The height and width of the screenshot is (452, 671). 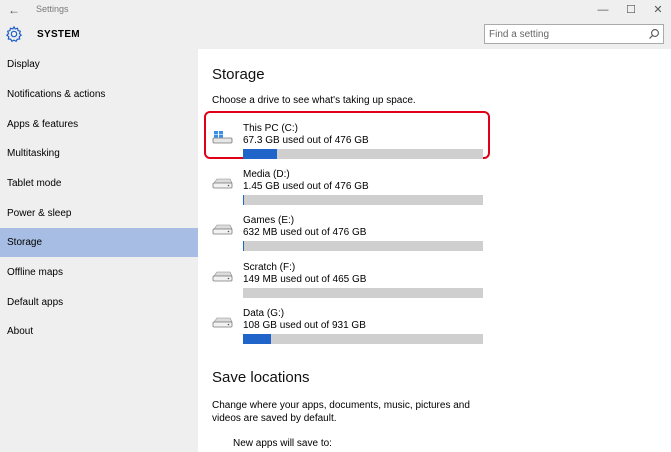 What do you see at coordinates (33, 153) in the screenshot?
I see `sidebar-item-label: Multitasking` at bounding box center [33, 153].